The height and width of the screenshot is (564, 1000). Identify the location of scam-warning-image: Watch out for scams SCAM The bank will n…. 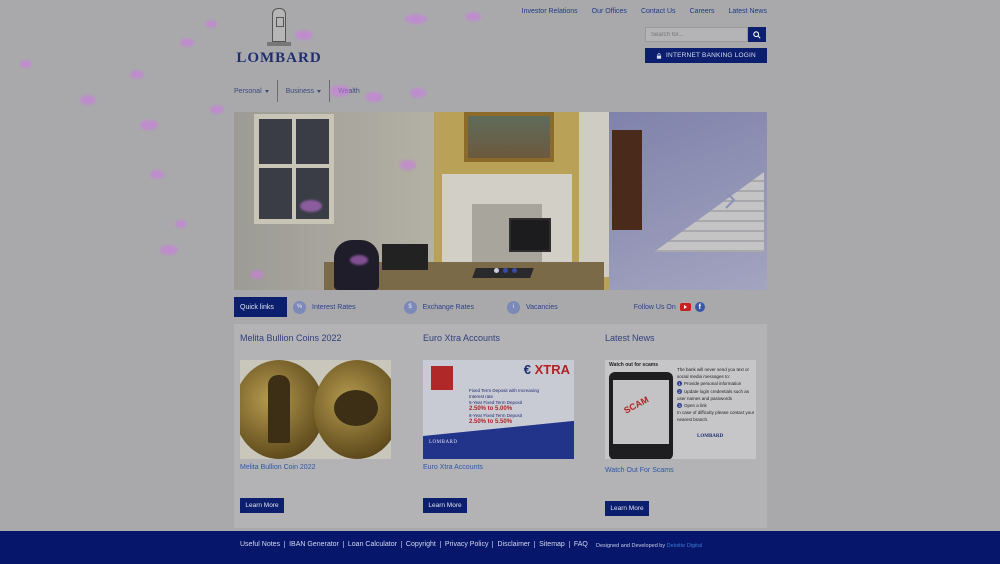
(680, 409).